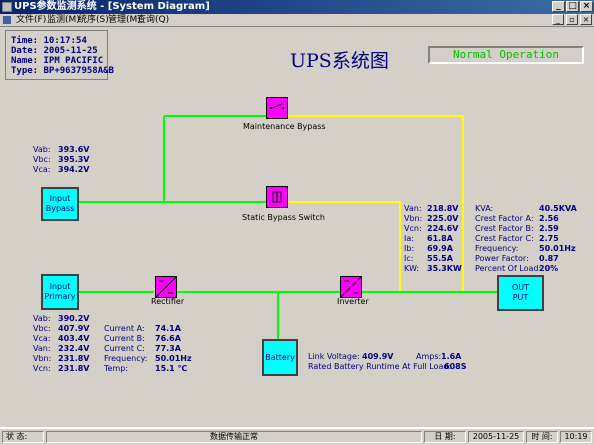 The image size is (594, 445). I want to click on primary-van-label: Van:, so click(42, 348).